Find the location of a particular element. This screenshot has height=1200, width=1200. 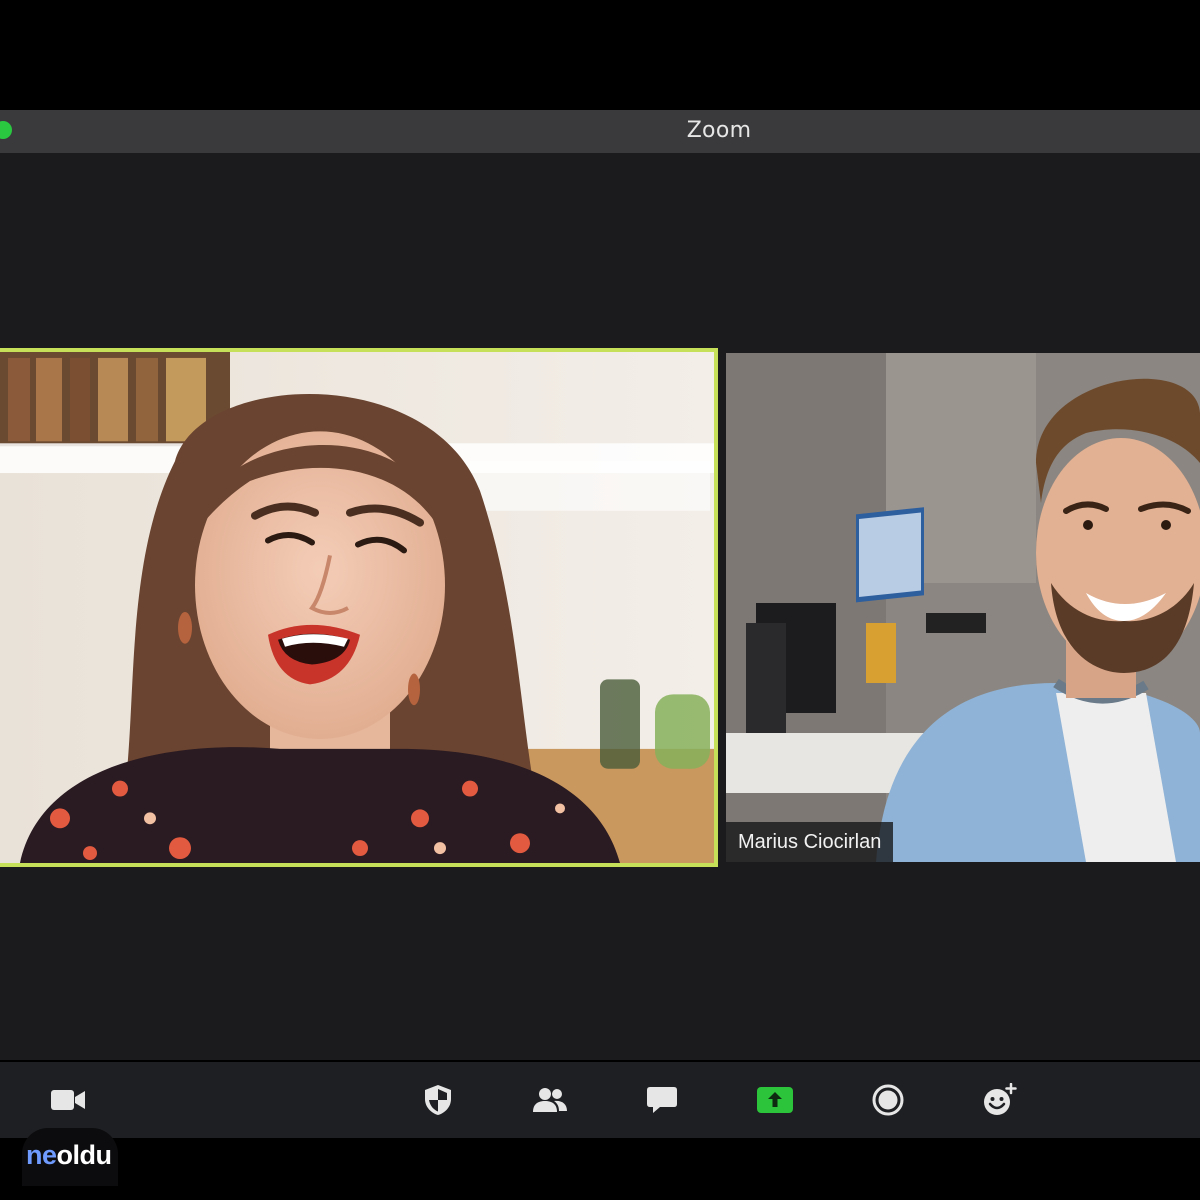

participants-icon is located at coordinates (550, 1100).